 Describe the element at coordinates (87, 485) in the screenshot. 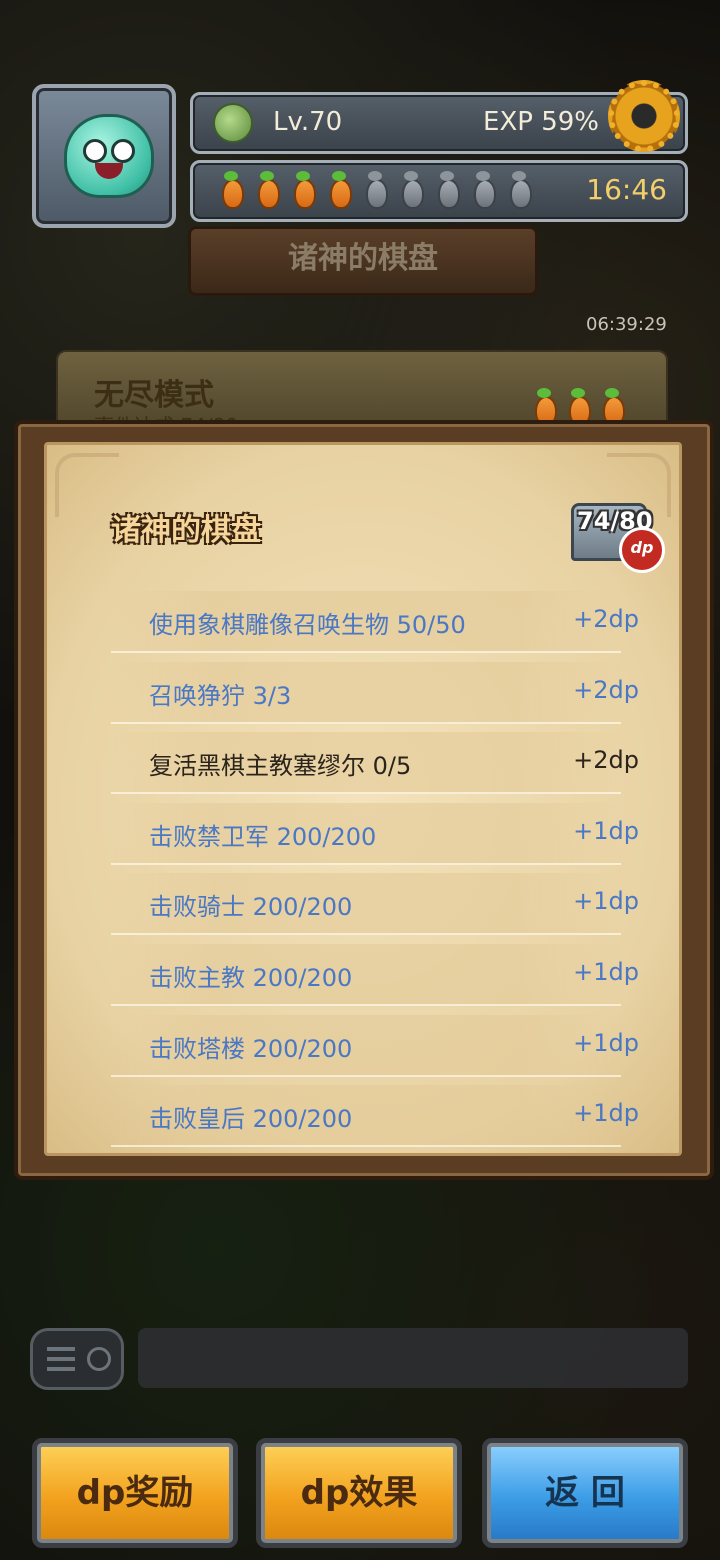

I see `ornament-corner` at that location.